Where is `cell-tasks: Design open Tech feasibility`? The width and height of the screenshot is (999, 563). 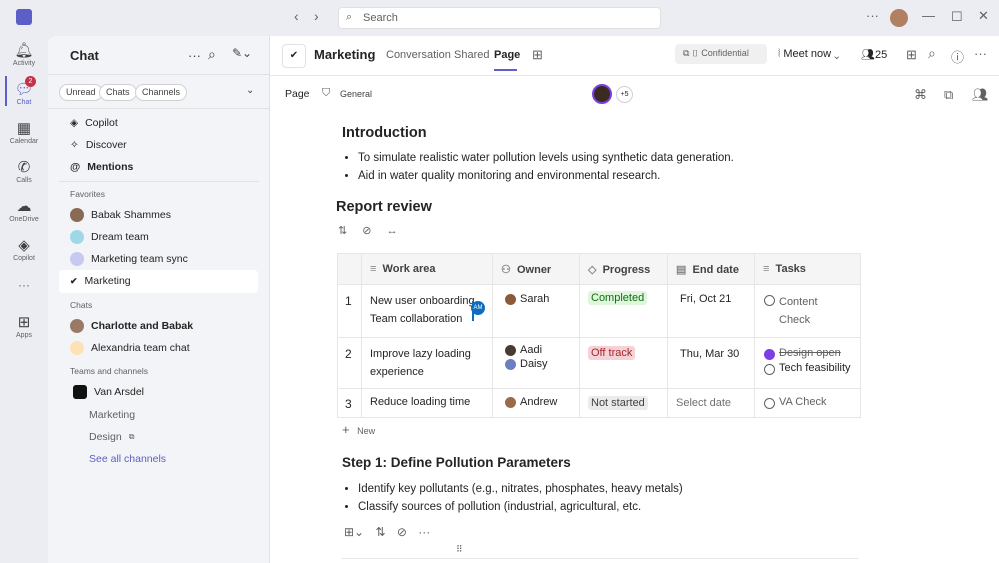 cell-tasks: Design open Tech feasibility is located at coordinates (807, 363).